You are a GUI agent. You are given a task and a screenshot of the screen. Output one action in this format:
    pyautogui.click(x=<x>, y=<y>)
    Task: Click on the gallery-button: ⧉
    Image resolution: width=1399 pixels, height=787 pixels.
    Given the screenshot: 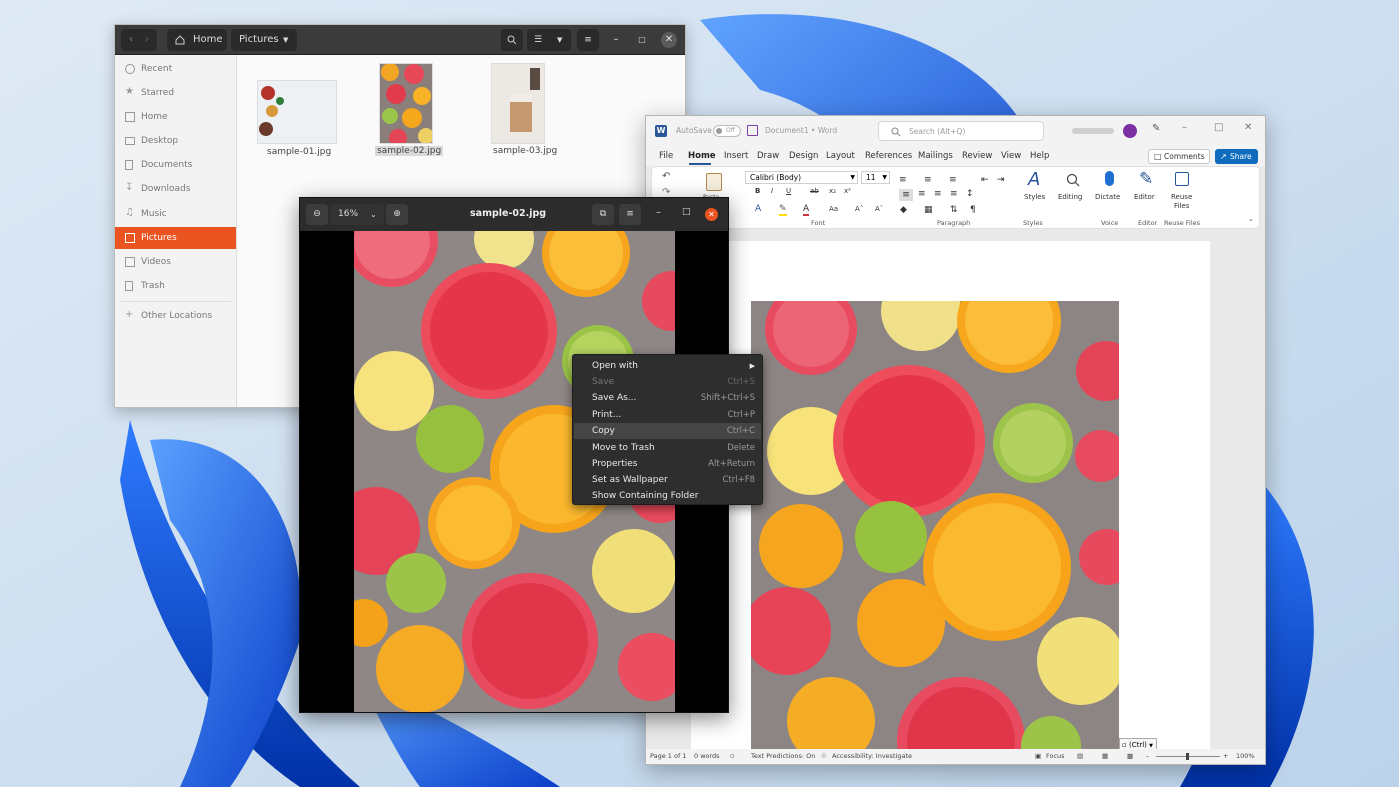 What is the action you would take?
    pyautogui.click(x=603, y=214)
    